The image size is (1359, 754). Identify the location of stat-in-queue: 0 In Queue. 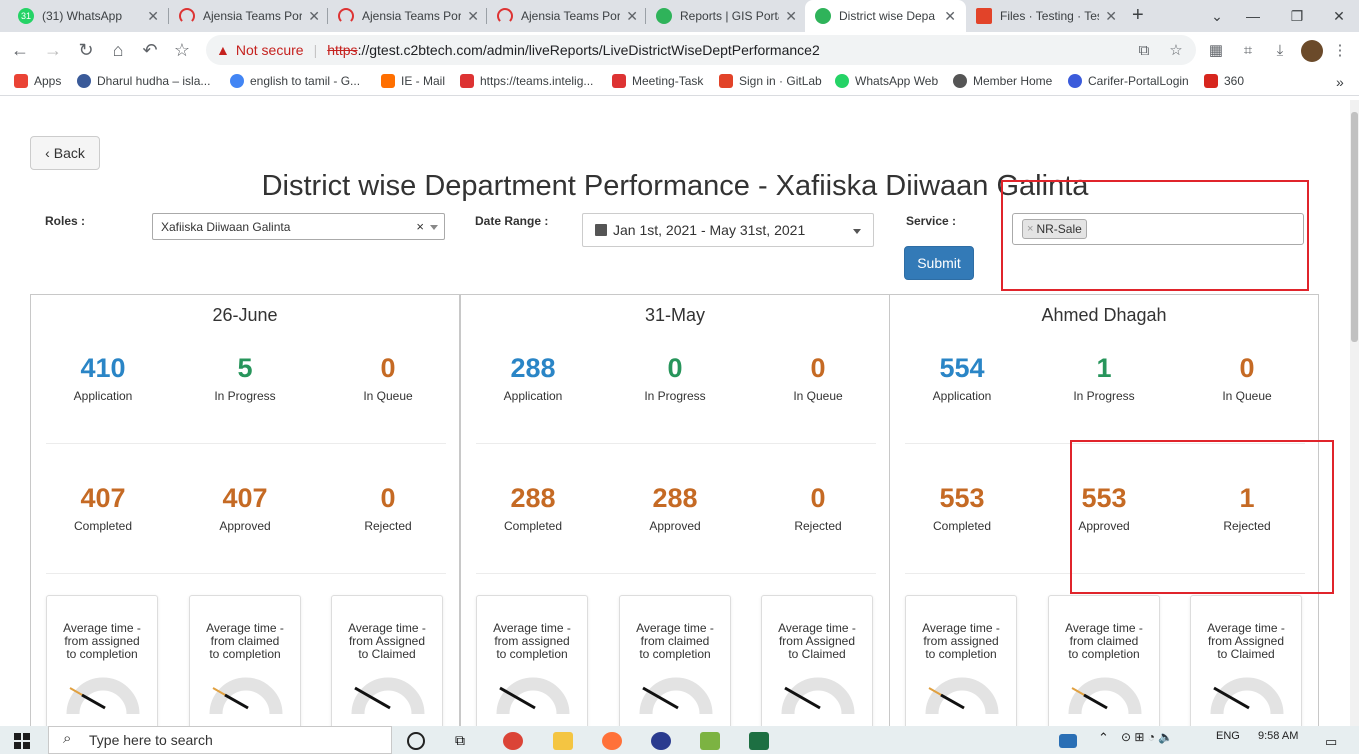
(388, 378).